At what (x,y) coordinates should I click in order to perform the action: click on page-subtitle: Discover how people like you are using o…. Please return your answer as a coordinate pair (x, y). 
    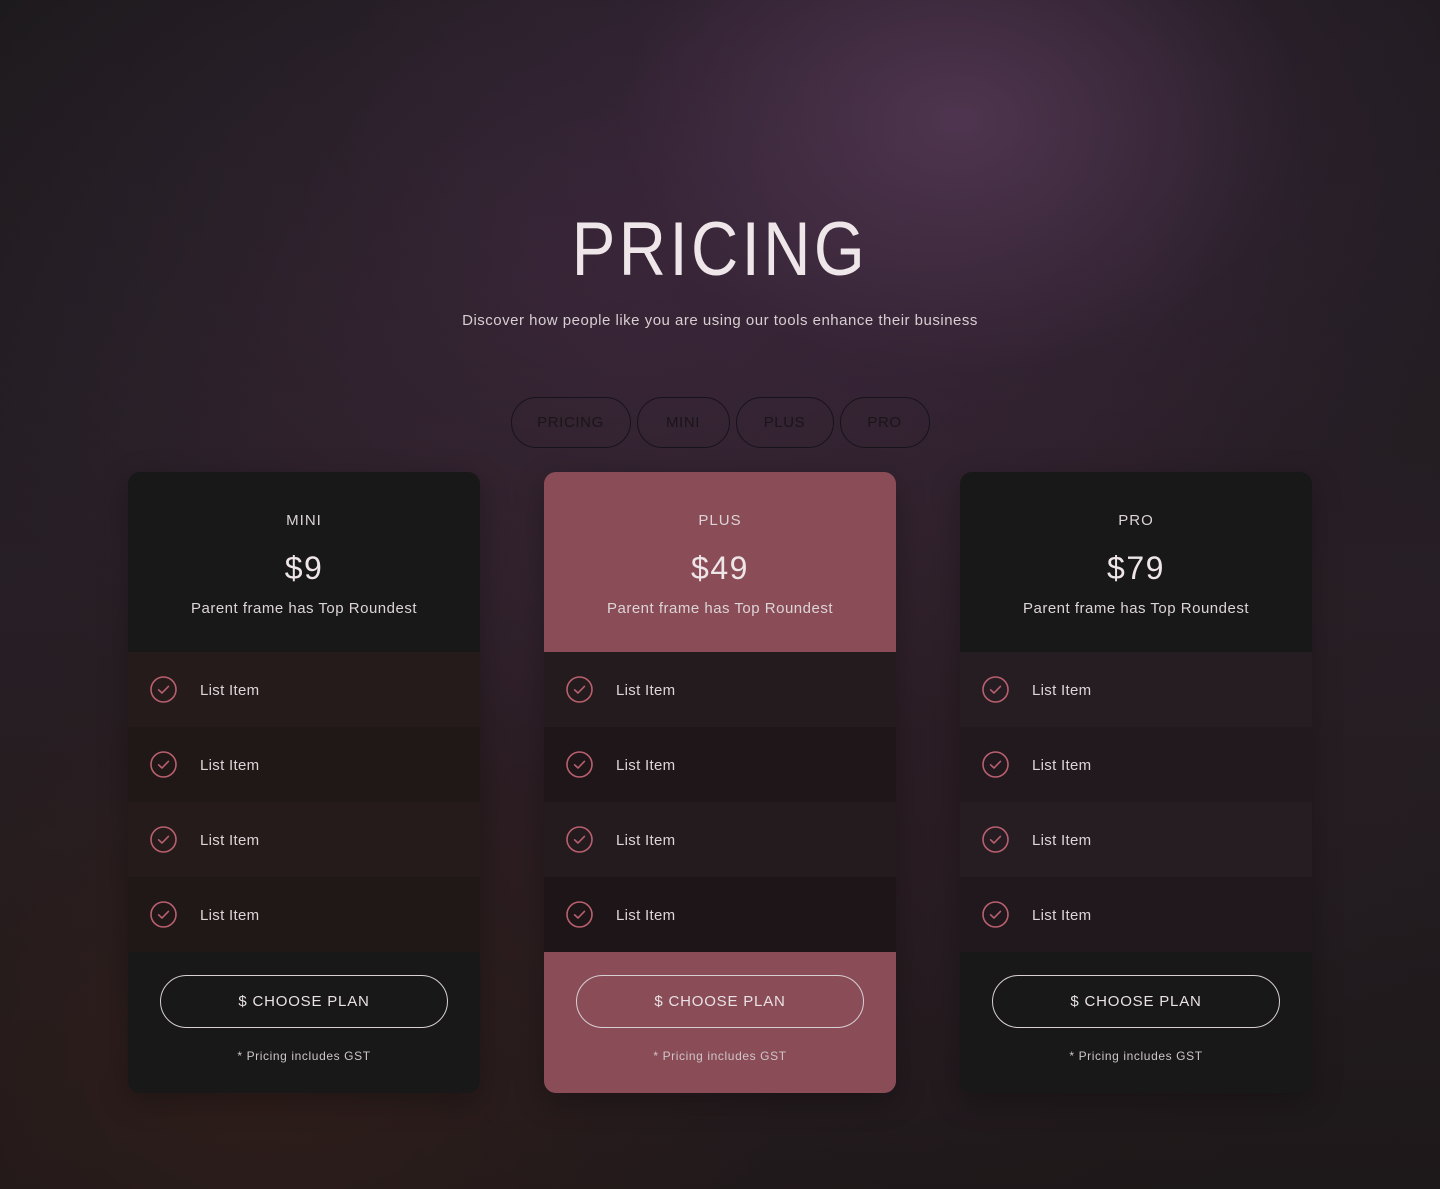
    Looking at the image, I should click on (720, 320).